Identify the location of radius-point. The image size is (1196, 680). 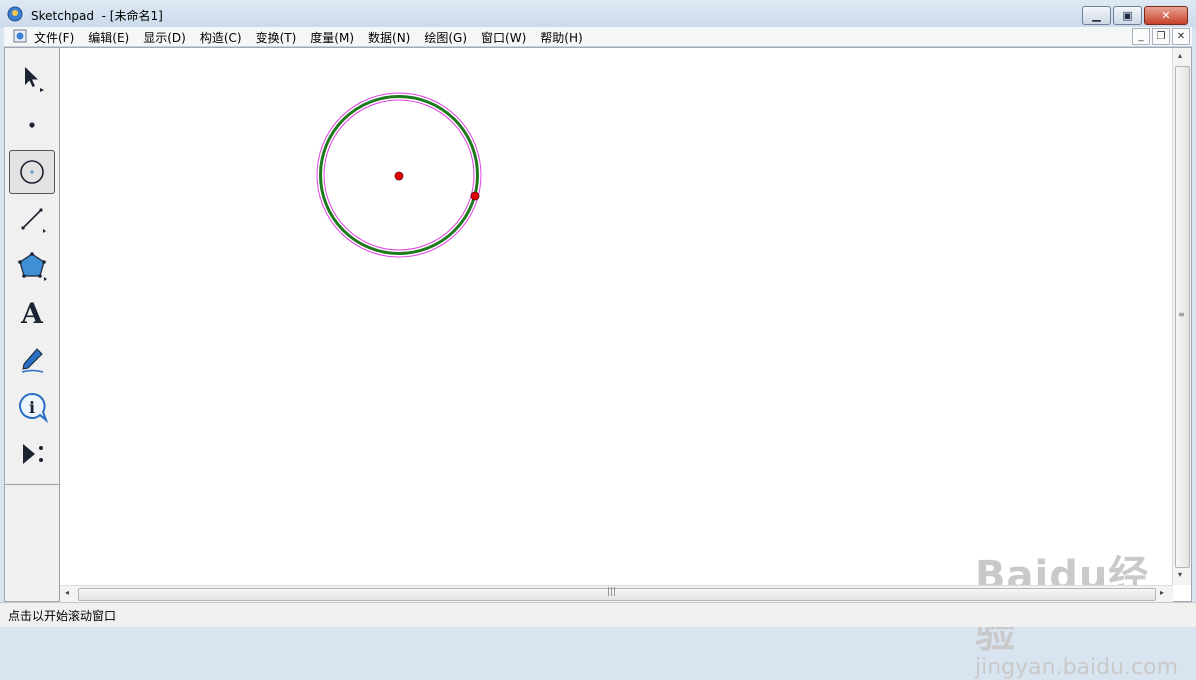
(475, 196).